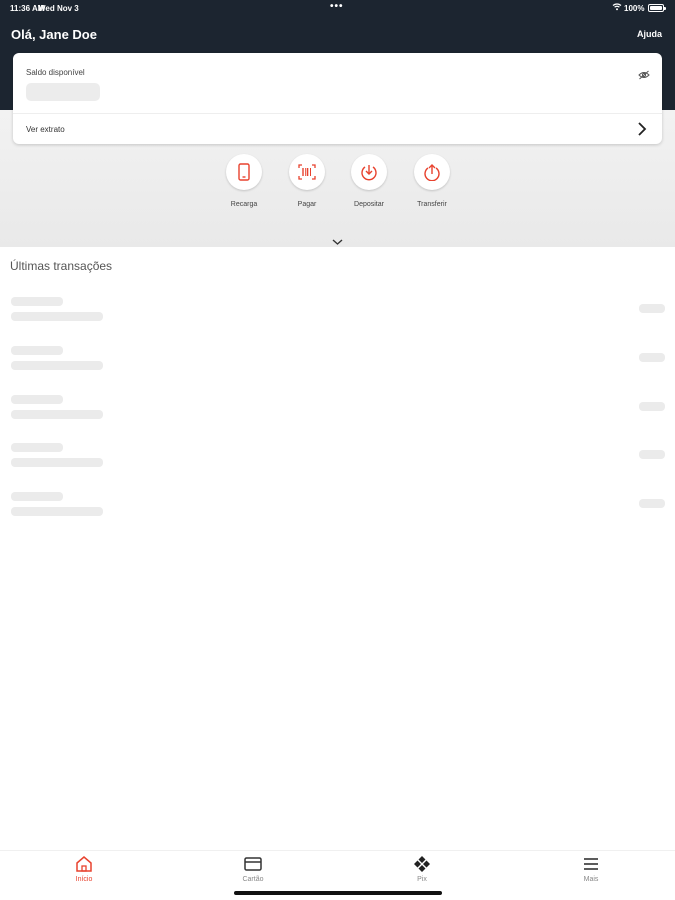 Image resolution: width=675 pixels, height=900 pixels. What do you see at coordinates (657, 8) in the screenshot?
I see `battery-icon` at bounding box center [657, 8].